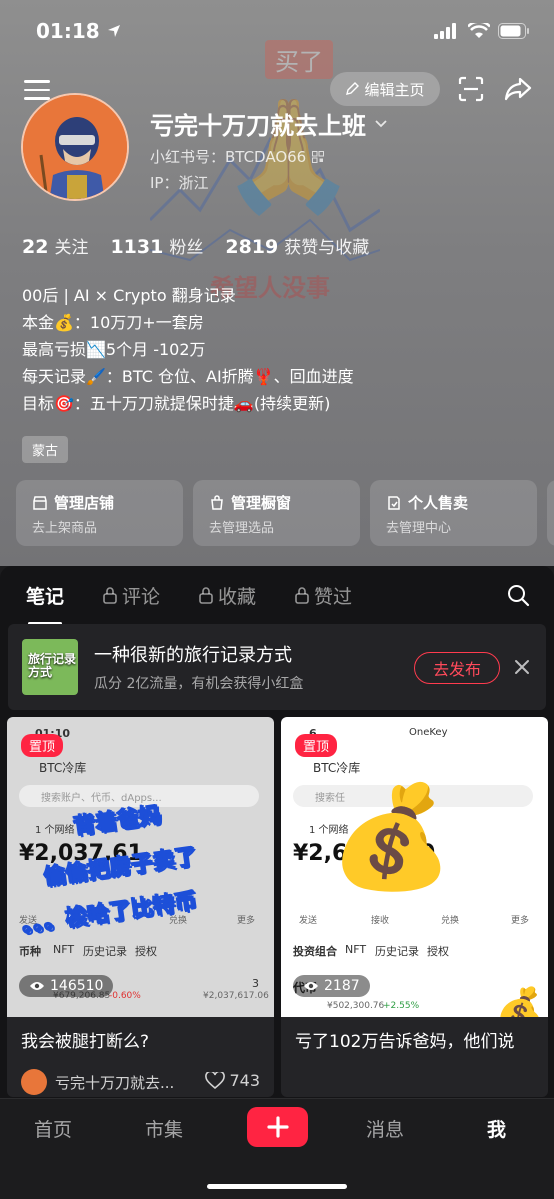 Image resolution: width=554 pixels, height=1199 pixels. What do you see at coordinates (308, 921) in the screenshot?
I see `mock-action-send: 发送` at bounding box center [308, 921].